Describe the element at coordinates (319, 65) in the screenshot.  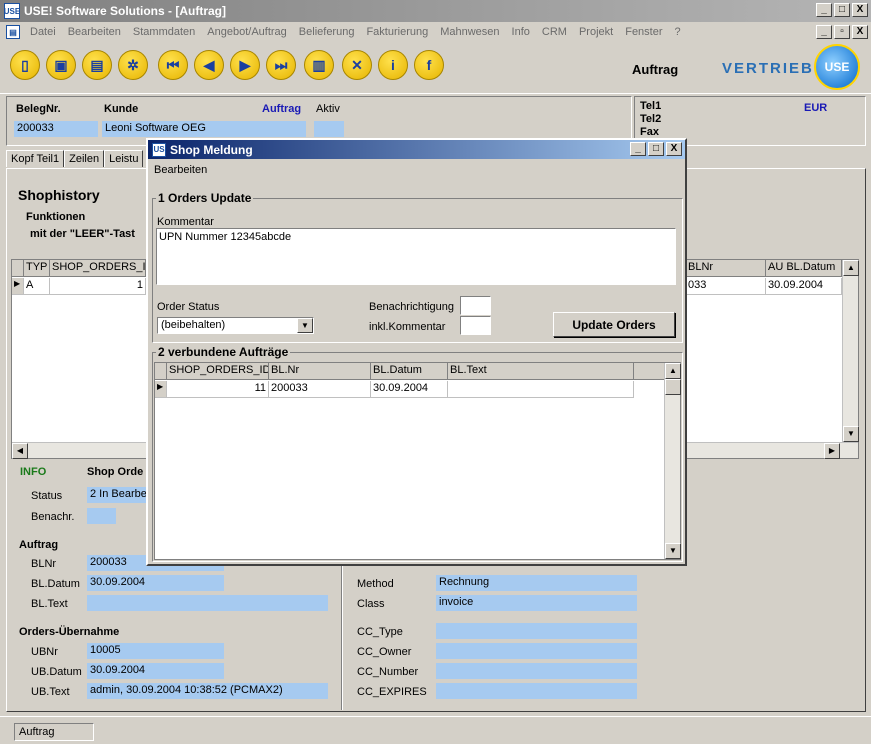
I see `delete-button: ▥` at that location.